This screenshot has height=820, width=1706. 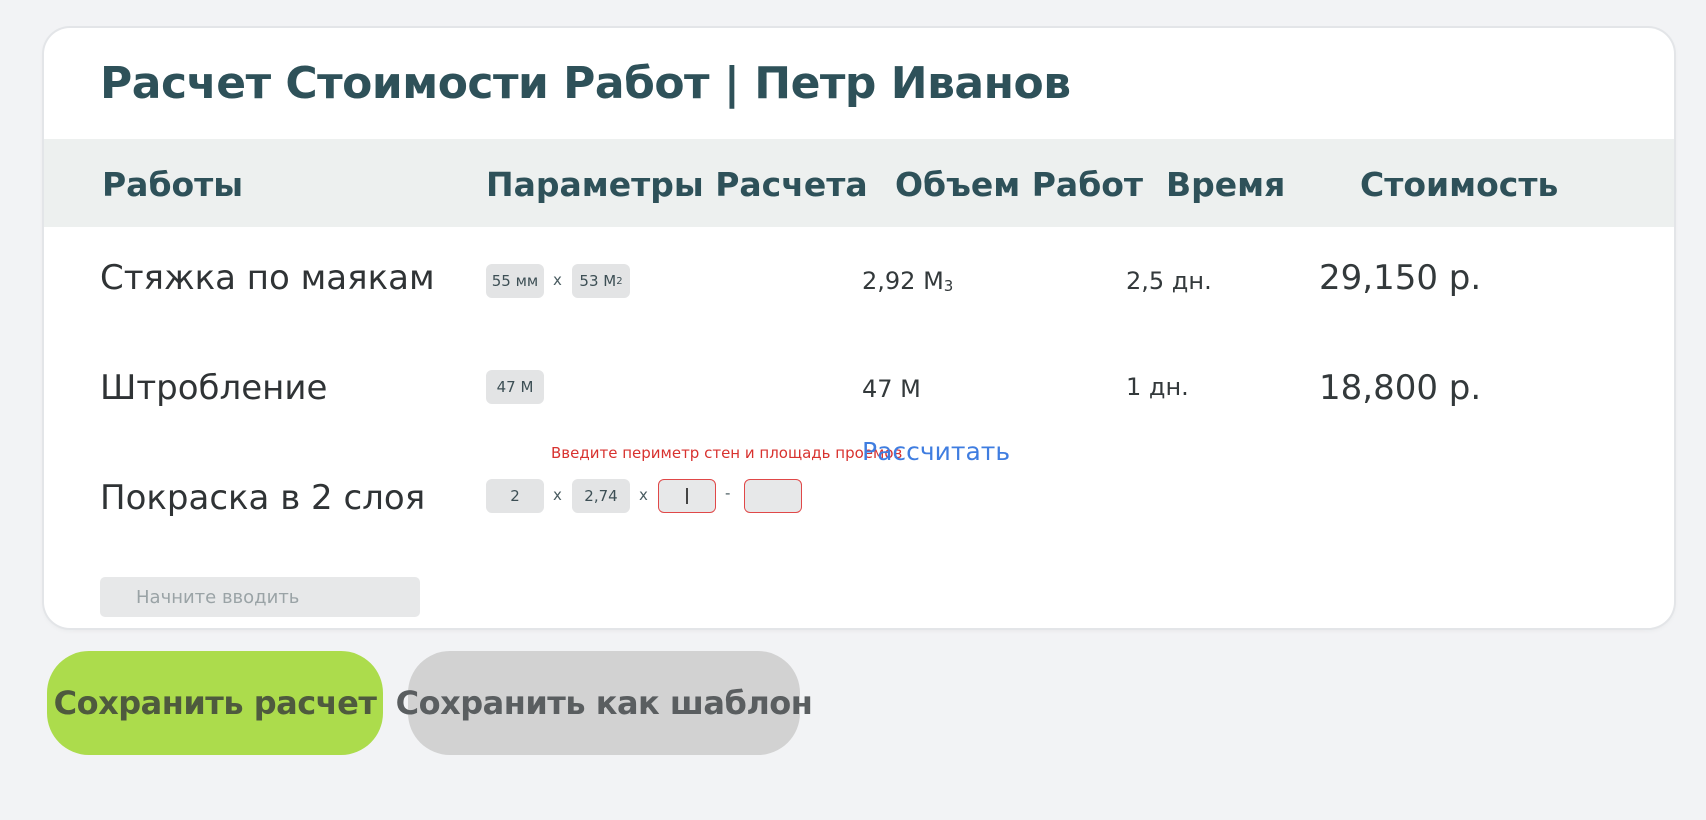 I want to click on param-height-chip: 2,74, so click(x=601, y=496).